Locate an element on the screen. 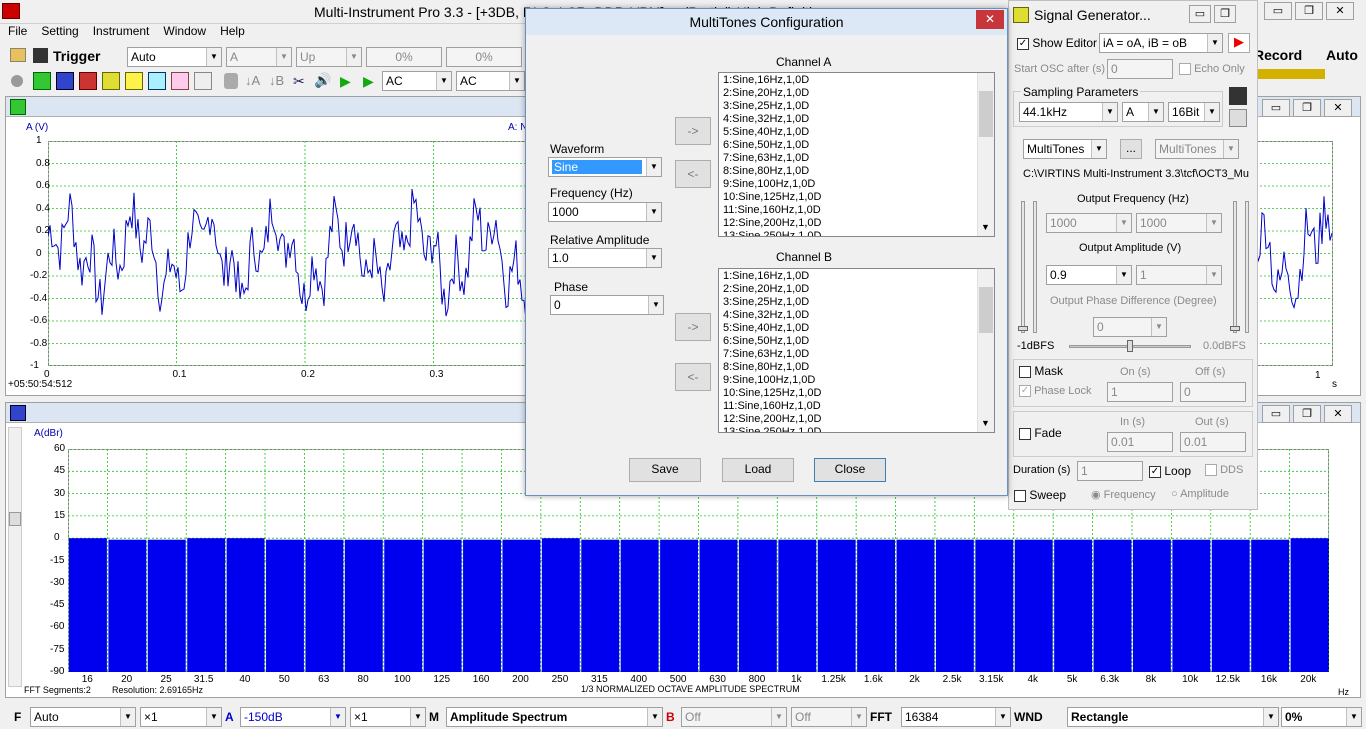 The width and height of the screenshot is (1366, 729). scroll-down-icon: ▼ is located at coordinates (985, 227).